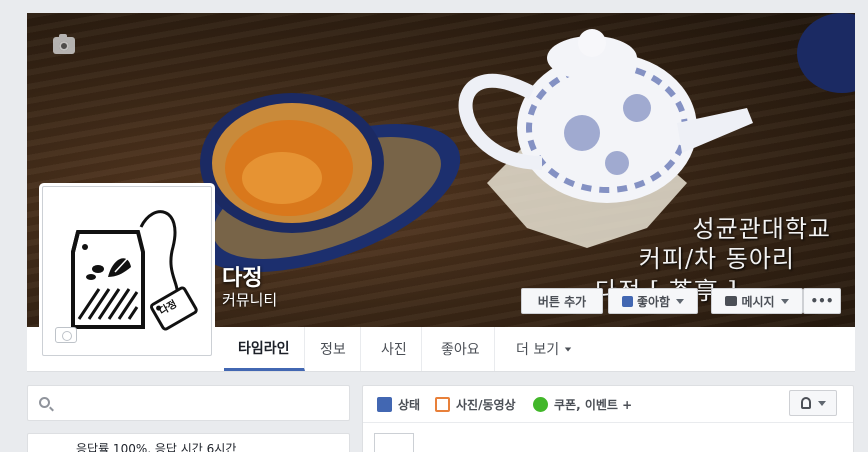  I want to click on profile-picture: 다정, so click(127, 271).